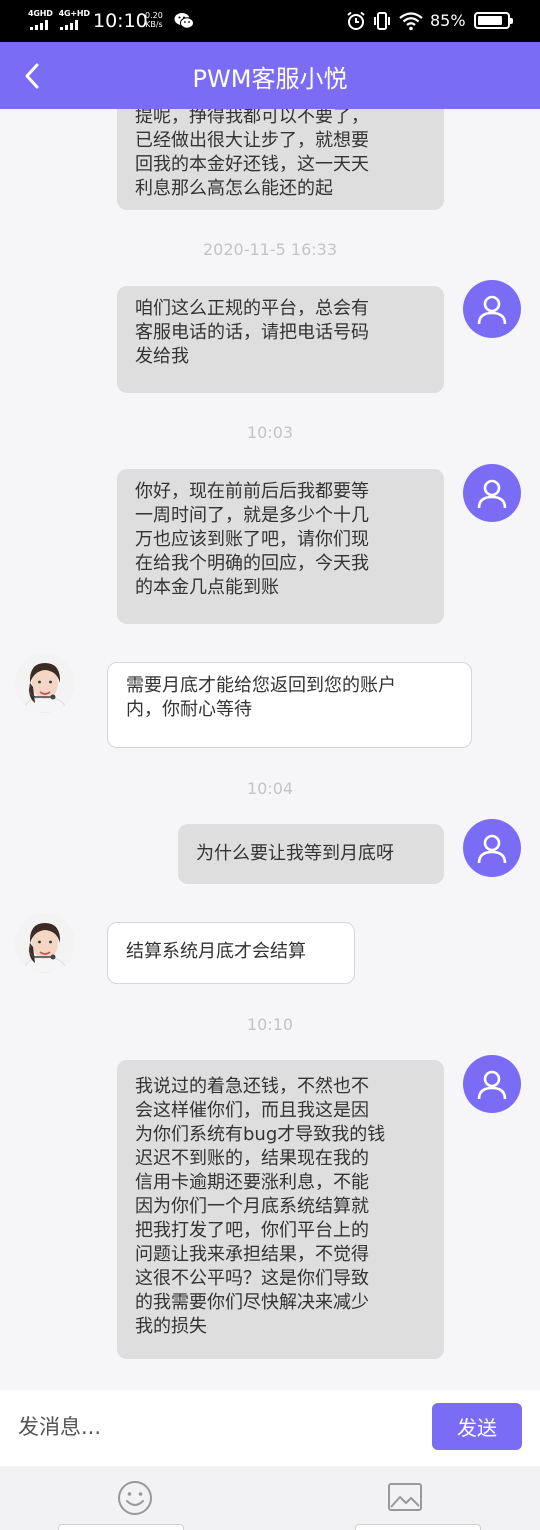 Image resolution: width=540 pixels, height=1530 pixels. What do you see at coordinates (270, 432) in the screenshot?
I see `message-timestamp: 10:03` at bounding box center [270, 432].